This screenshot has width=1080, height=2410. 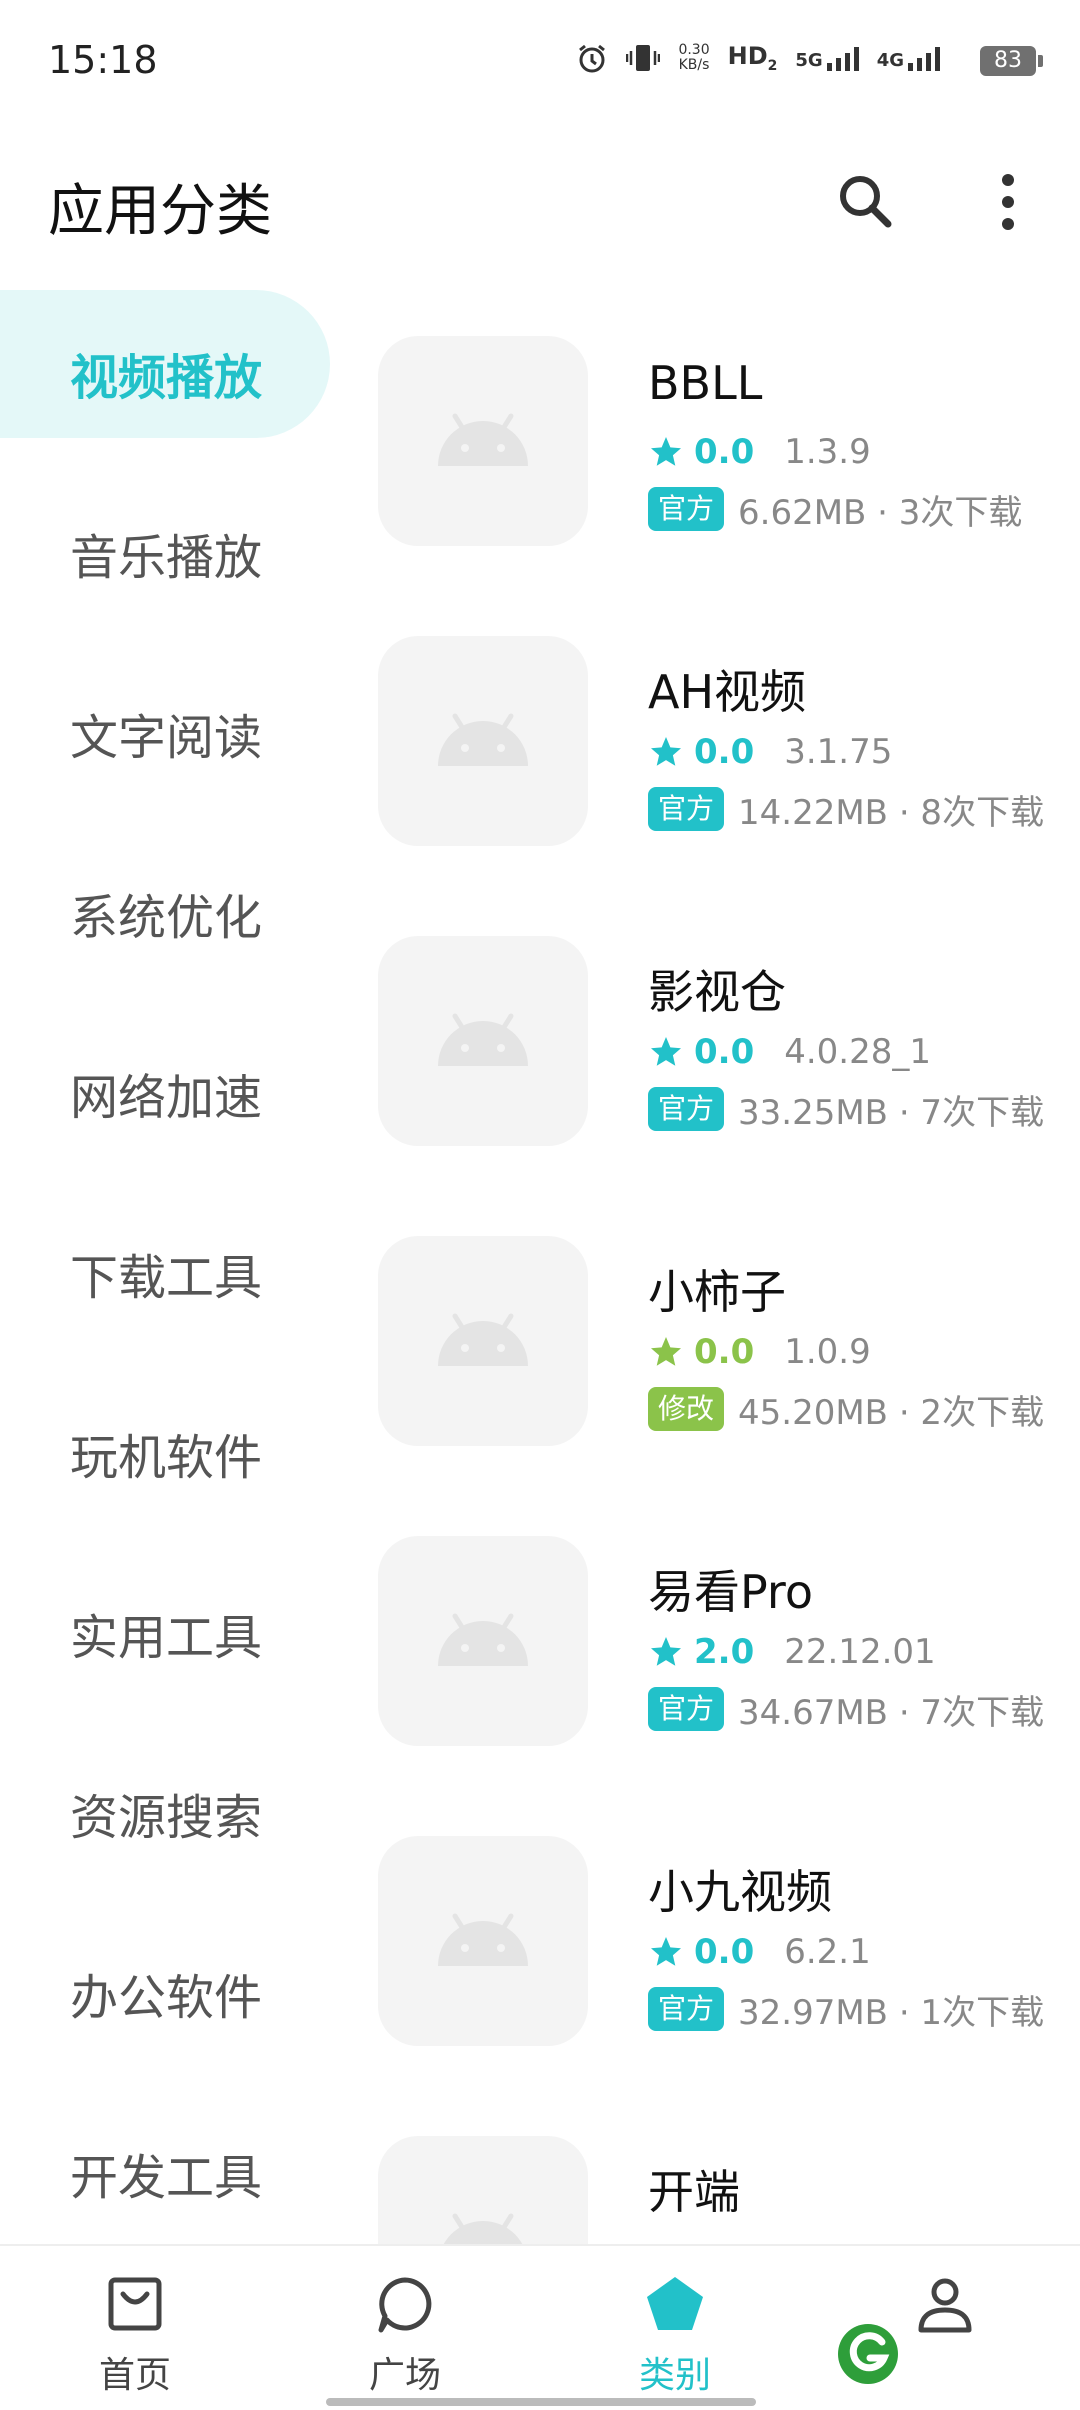 I want to click on app-version: 6.2.1, so click(x=827, y=1952).